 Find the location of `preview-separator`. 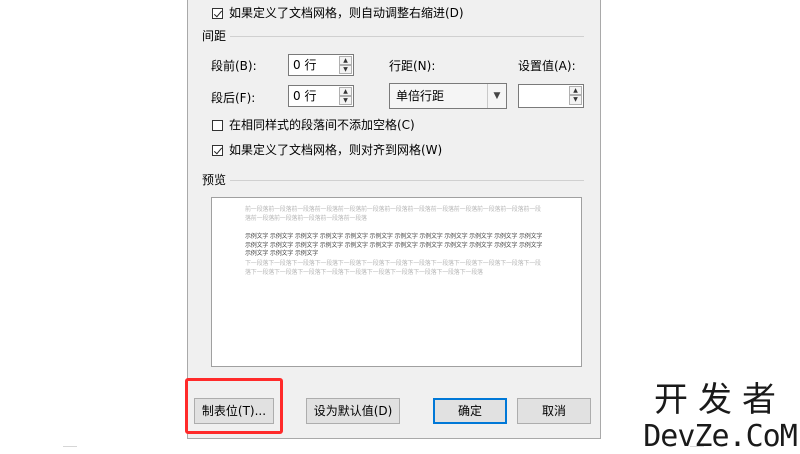

preview-separator is located at coordinates (407, 180).